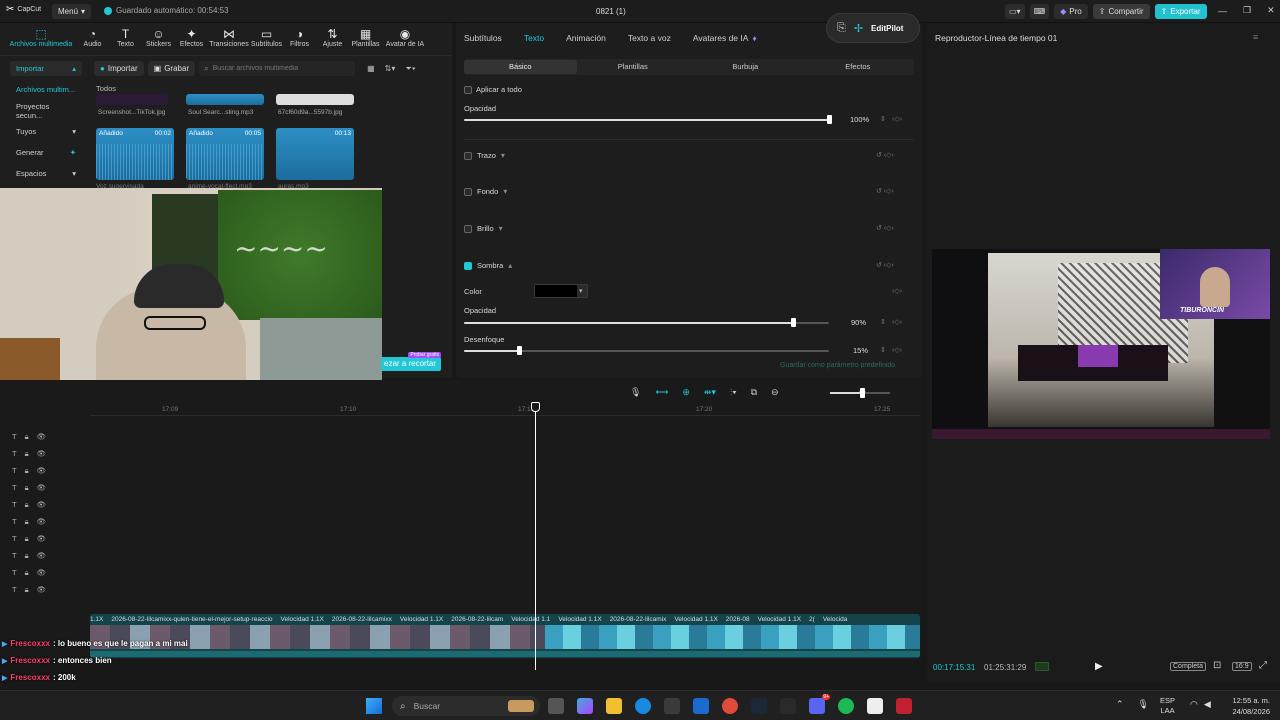  What do you see at coordinates (483, 228) in the screenshot?
I see `glow-section: Brillo ▾` at bounding box center [483, 228].